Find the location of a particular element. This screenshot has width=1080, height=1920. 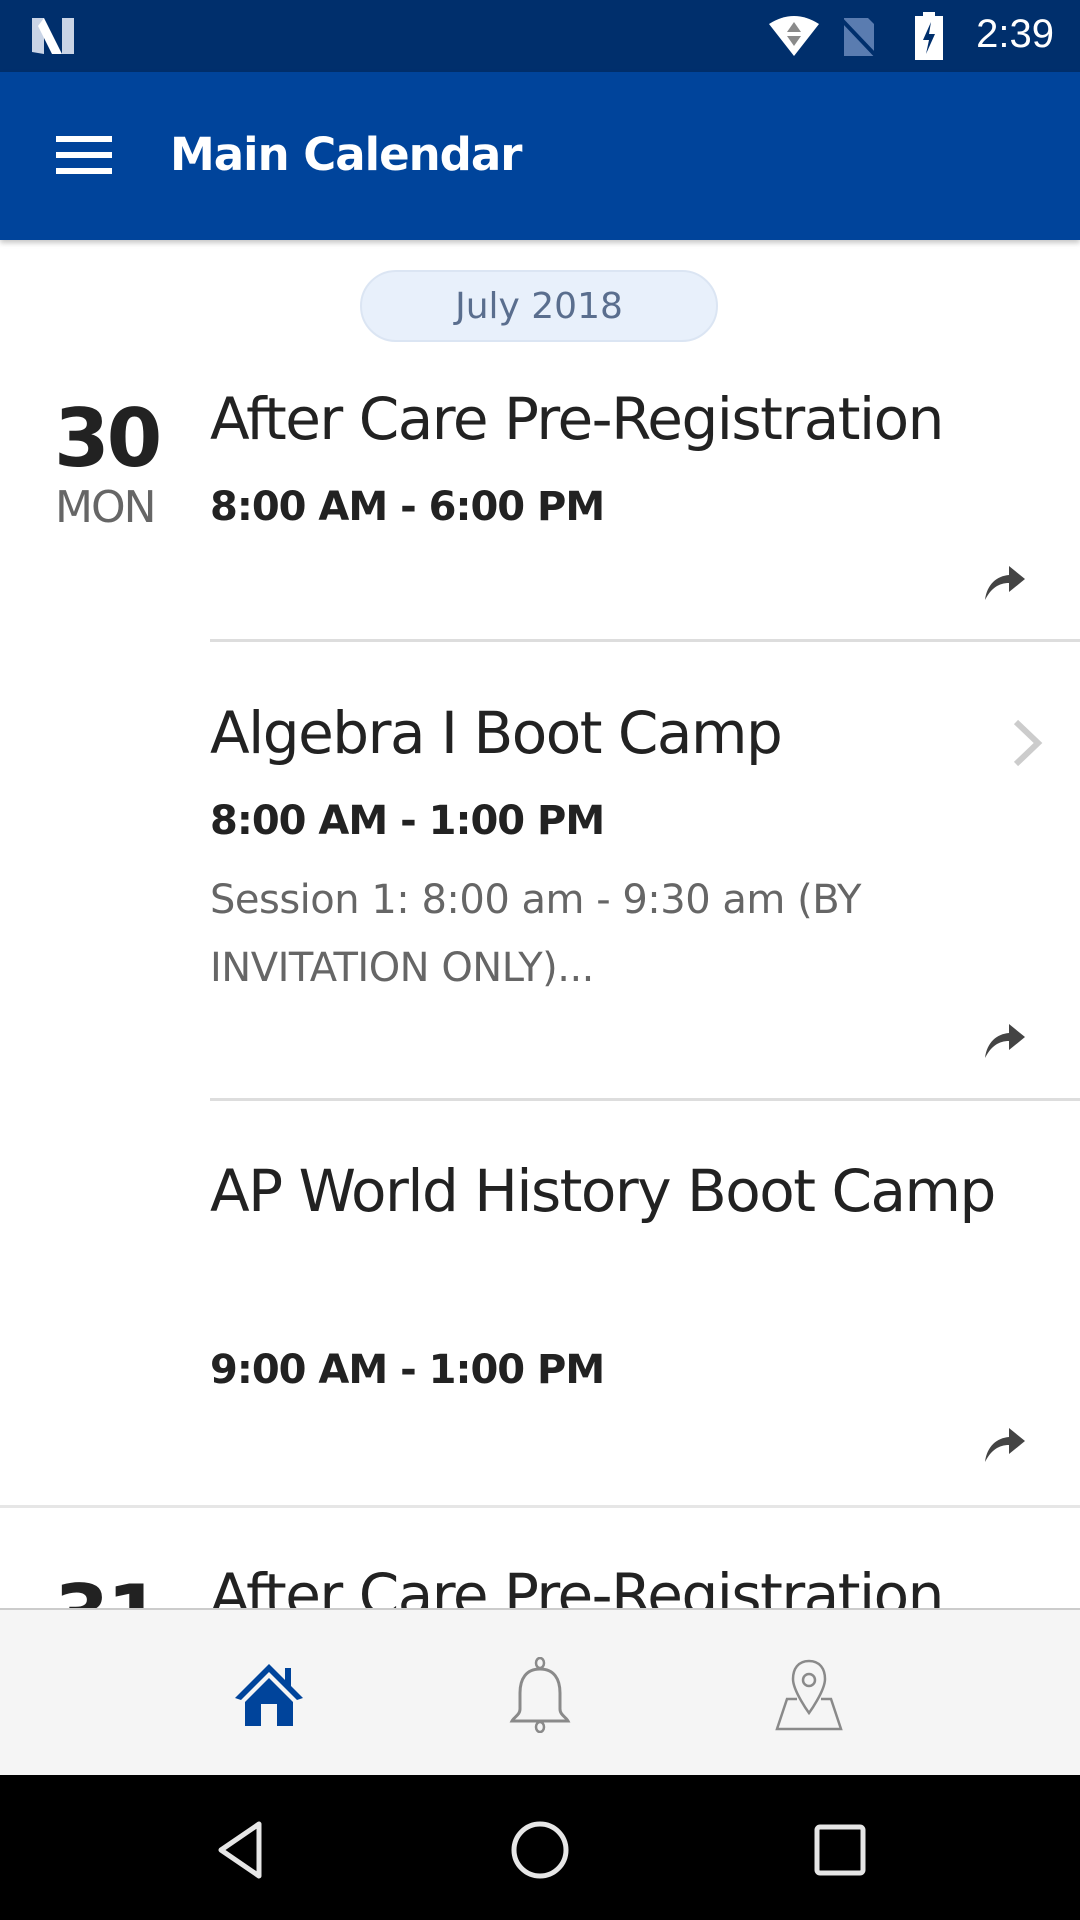

day-number: 30 is located at coordinates (108, 438).